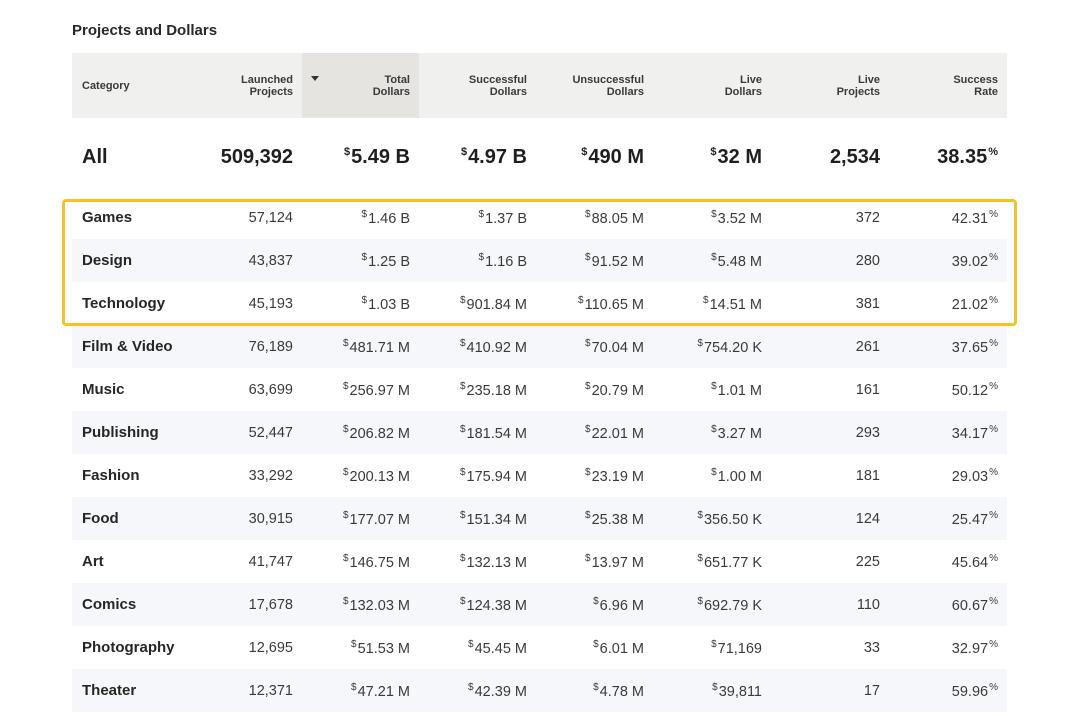 This screenshot has height=719, width=1080. Describe the element at coordinates (614, 518) in the screenshot. I see `row-unsuccessful-dollars: $25.38 M` at that location.